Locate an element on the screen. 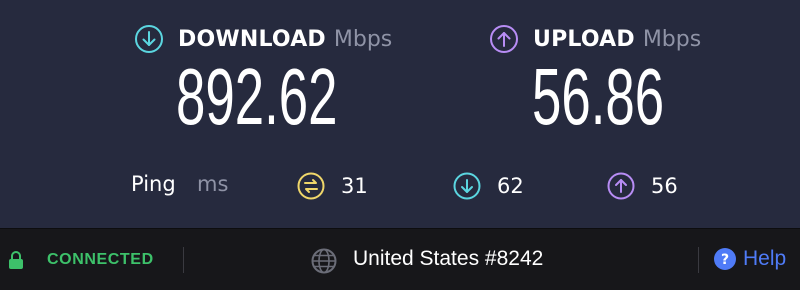 The width and height of the screenshot is (800, 290). server-name: United States #8242 is located at coordinates (448, 259).